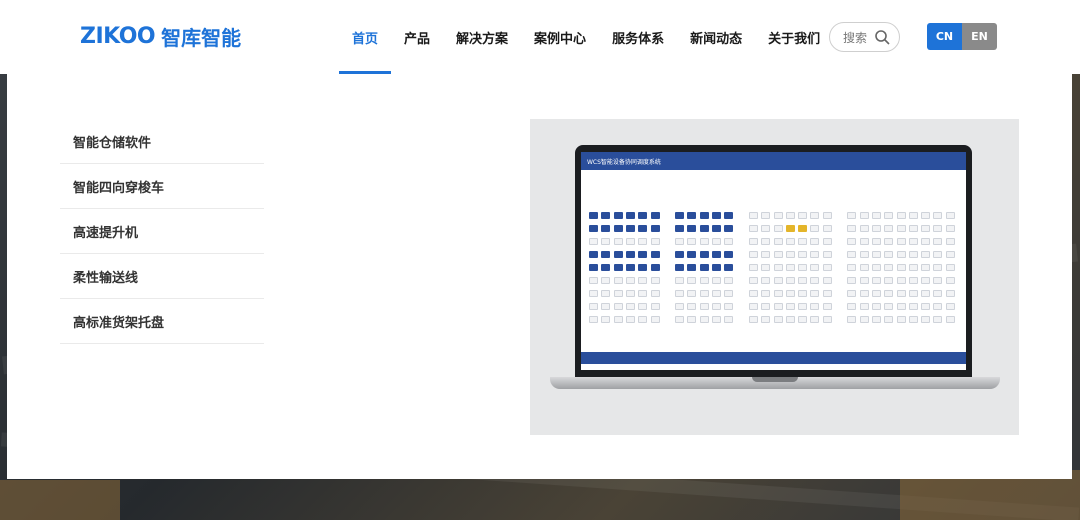 This screenshot has height=520, width=1080. I want to click on main-nav: 首页 产品 解决方案 案例中心 服务体系 新闻动态 关于我们, so click(586, 37).